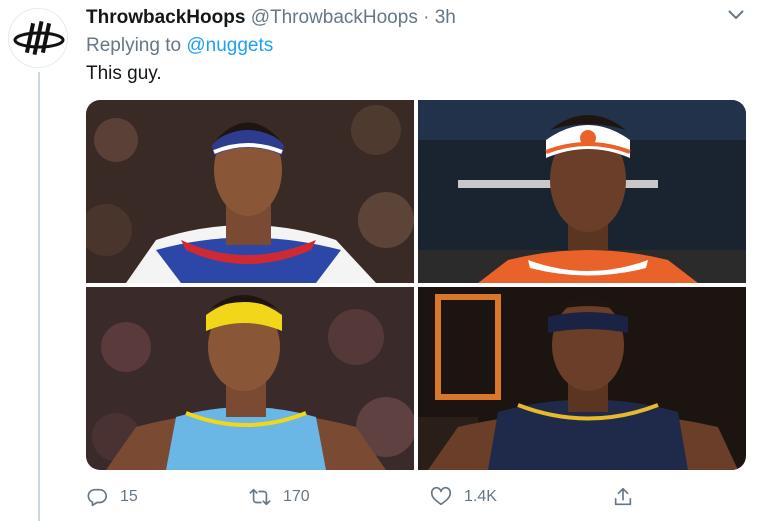 Image resolution: width=769 pixels, height=521 pixels. What do you see at coordinates (736, 15) in the screenshot?
I see `chevron-down-icon` at bounding box center [736, 15].